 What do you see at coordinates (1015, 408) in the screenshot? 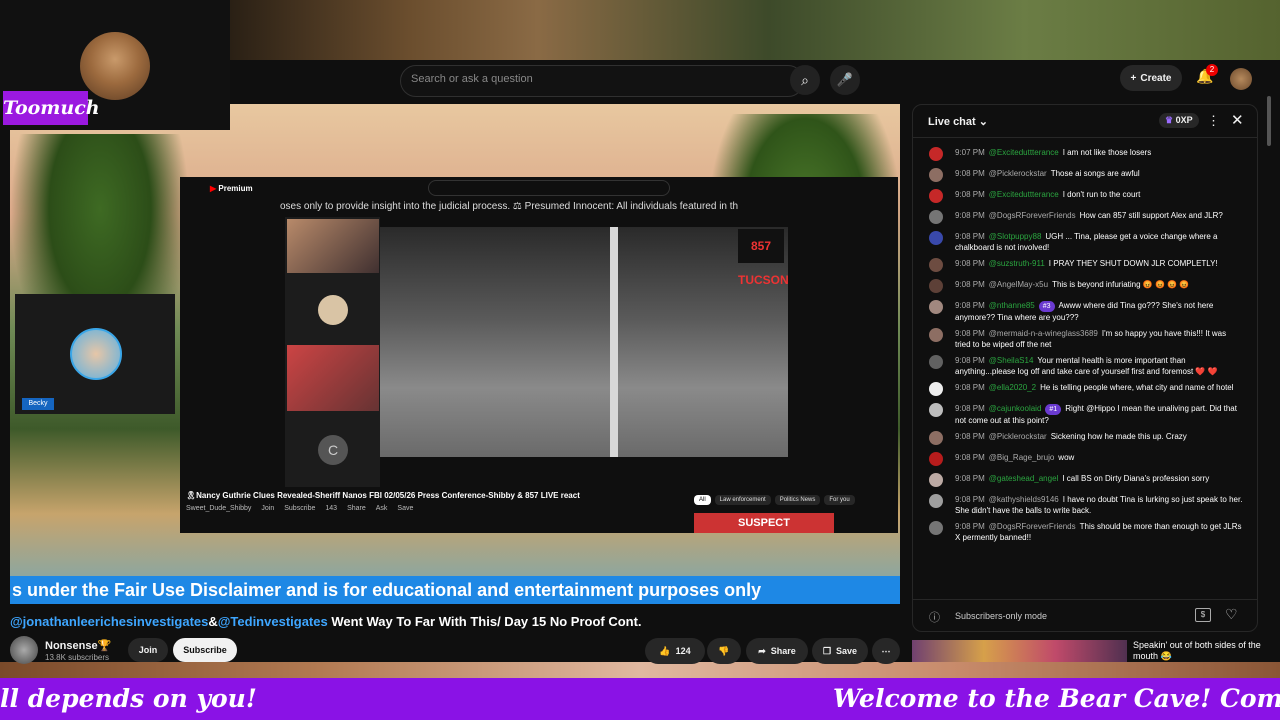
I see `chat-author: @cajunkoolaid` at bounding box center [1015, 408].